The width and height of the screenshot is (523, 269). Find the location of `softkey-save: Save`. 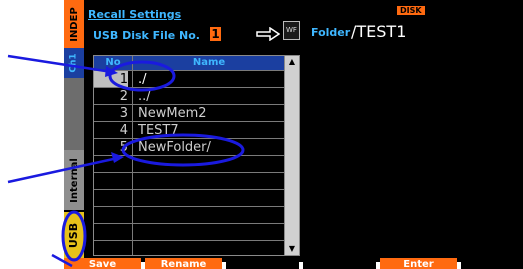

softkey-save: Save is located at coordinates (102, 263).